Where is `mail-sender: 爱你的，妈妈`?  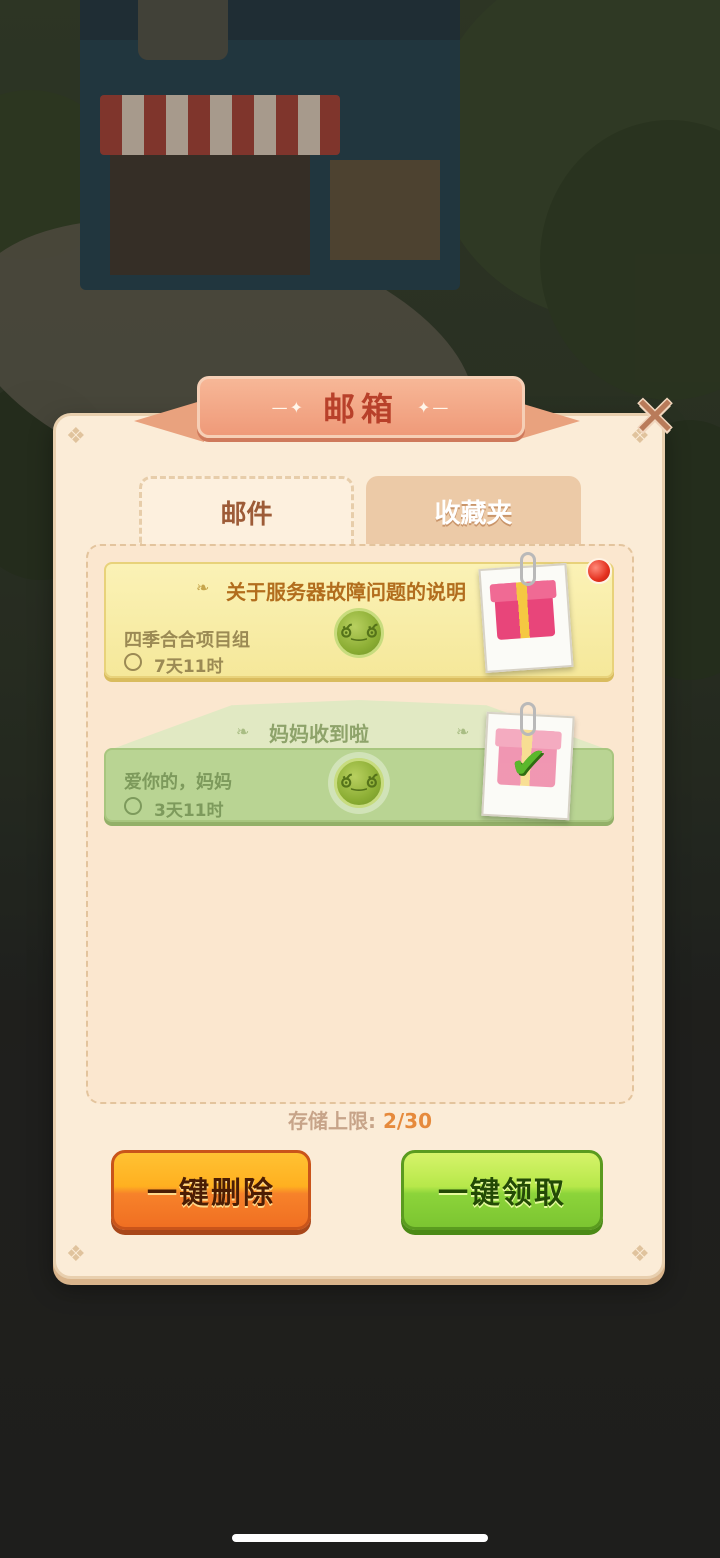
mail-sender: 爱你的，妈妈 is located at coordinates (178, 782).